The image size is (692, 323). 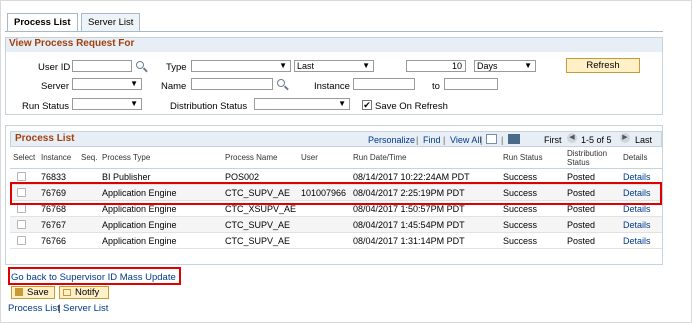 What do you see at coordinates (209, 106) in the screenshot?
I see `distribution-status-label: Distribution Status` at bounding box center [209, 106].